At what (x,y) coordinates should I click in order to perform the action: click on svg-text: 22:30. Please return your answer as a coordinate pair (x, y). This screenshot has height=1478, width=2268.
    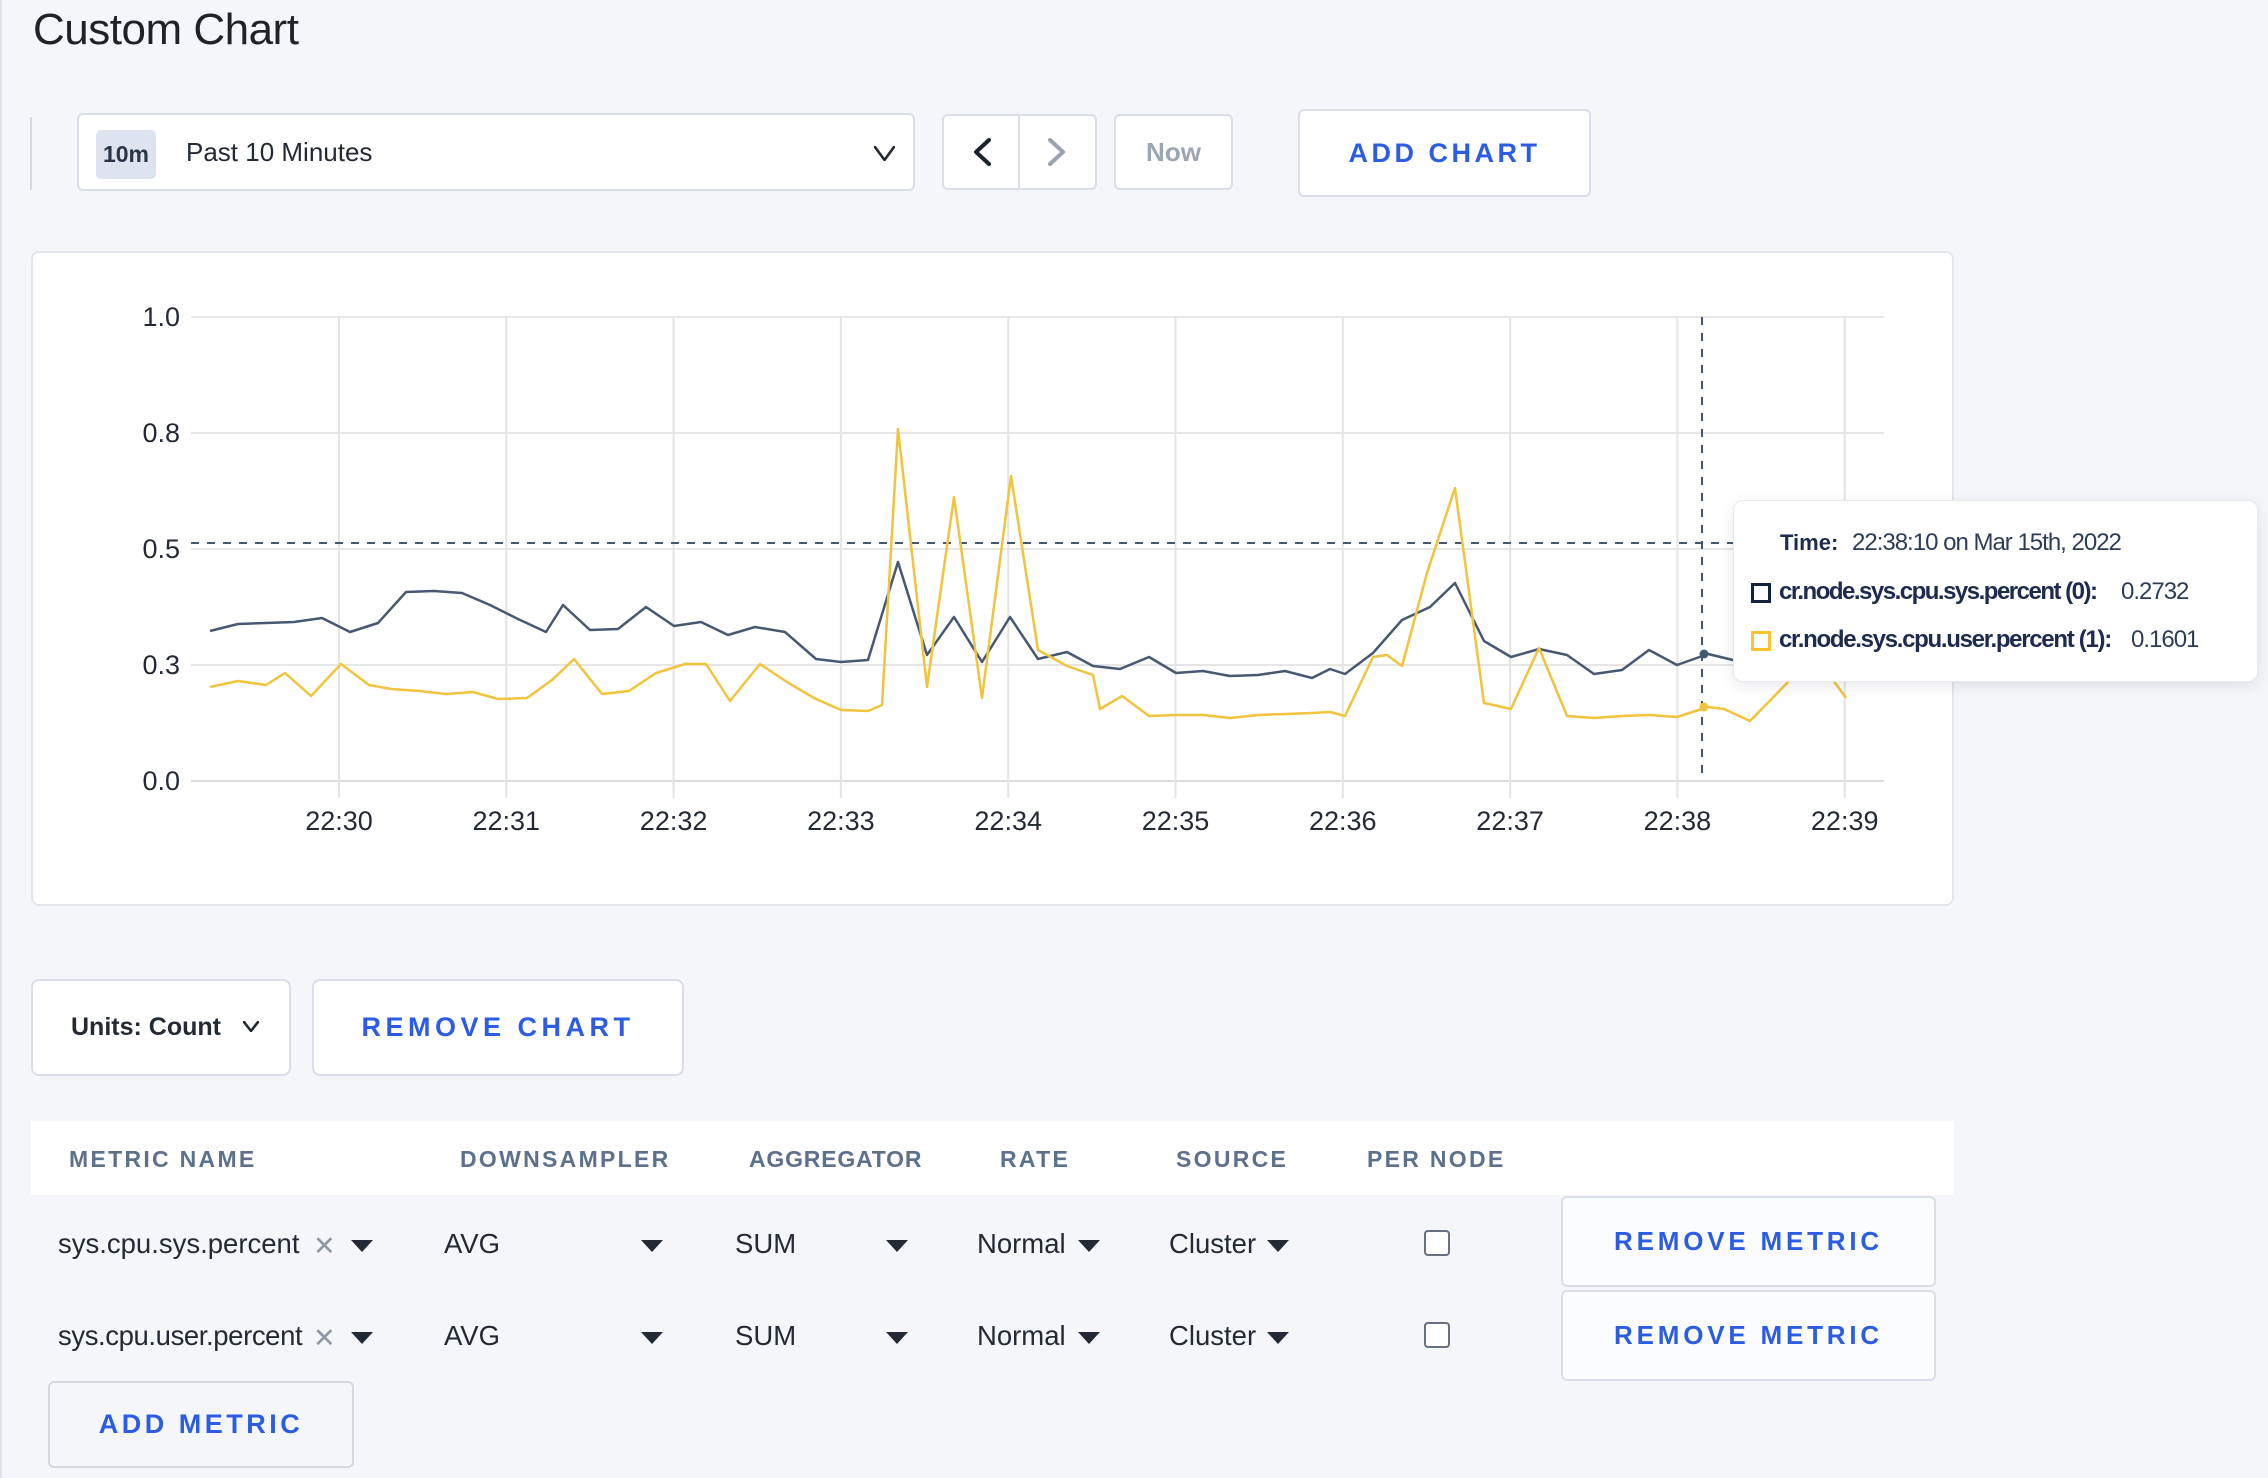
    Looking at the image, I should click on (339, 821).